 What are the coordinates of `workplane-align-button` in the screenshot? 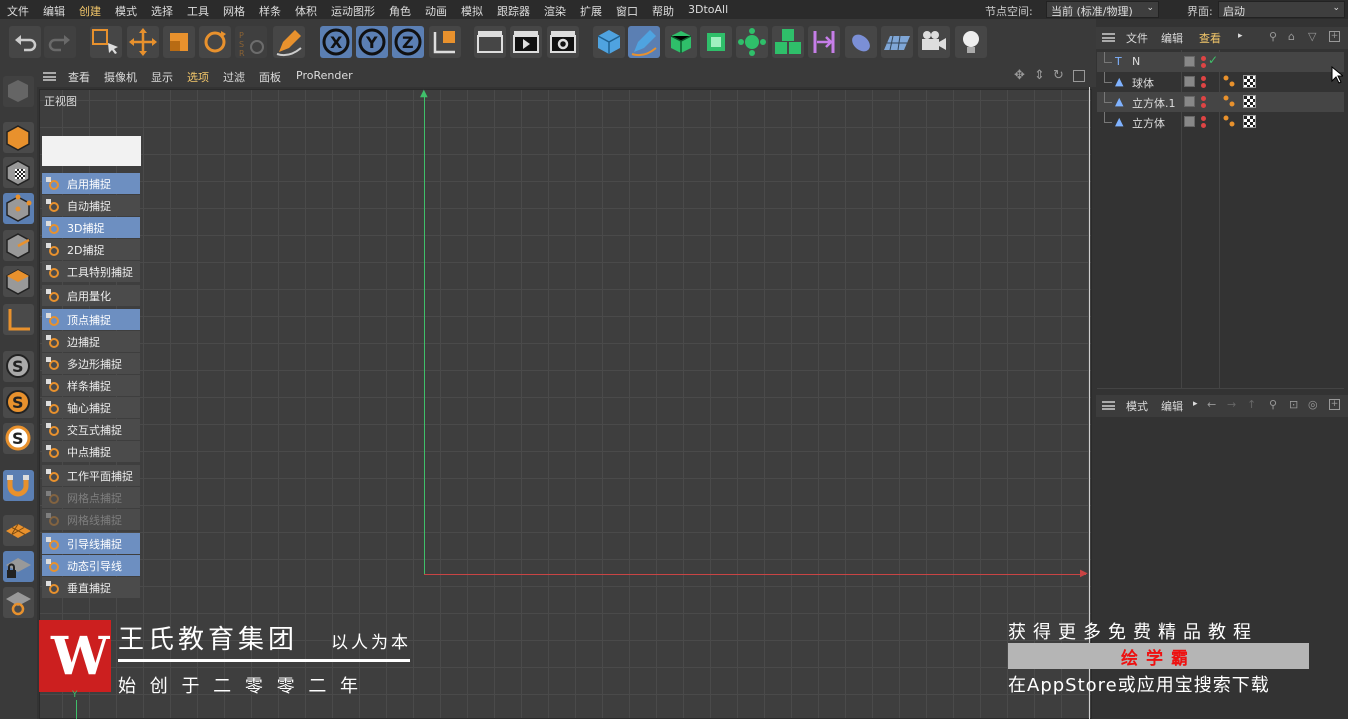 It's located at (18, 602).